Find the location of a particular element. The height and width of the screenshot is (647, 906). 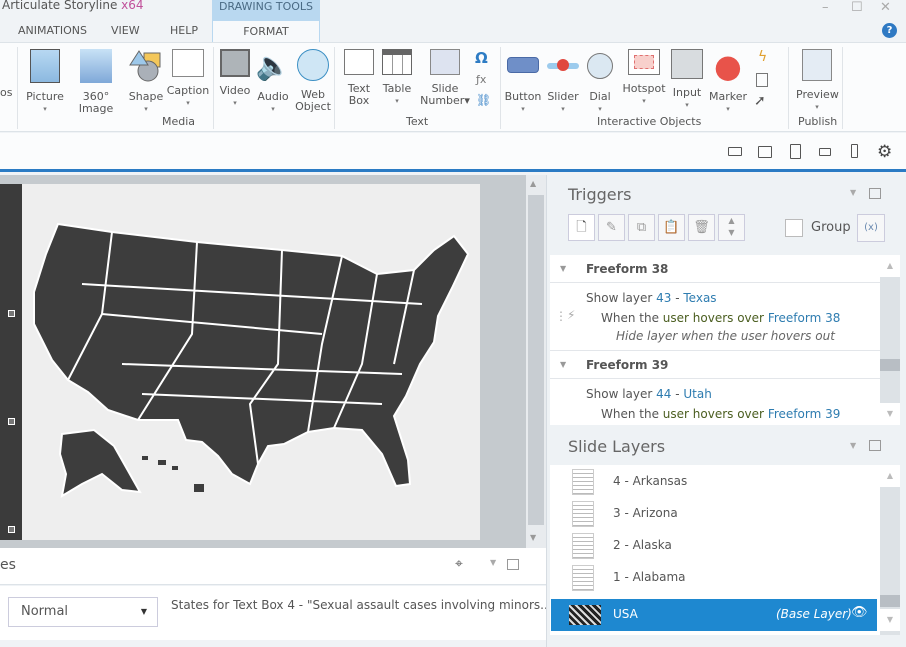

tablet-landscape-icon is located at coordinates (765, 152).